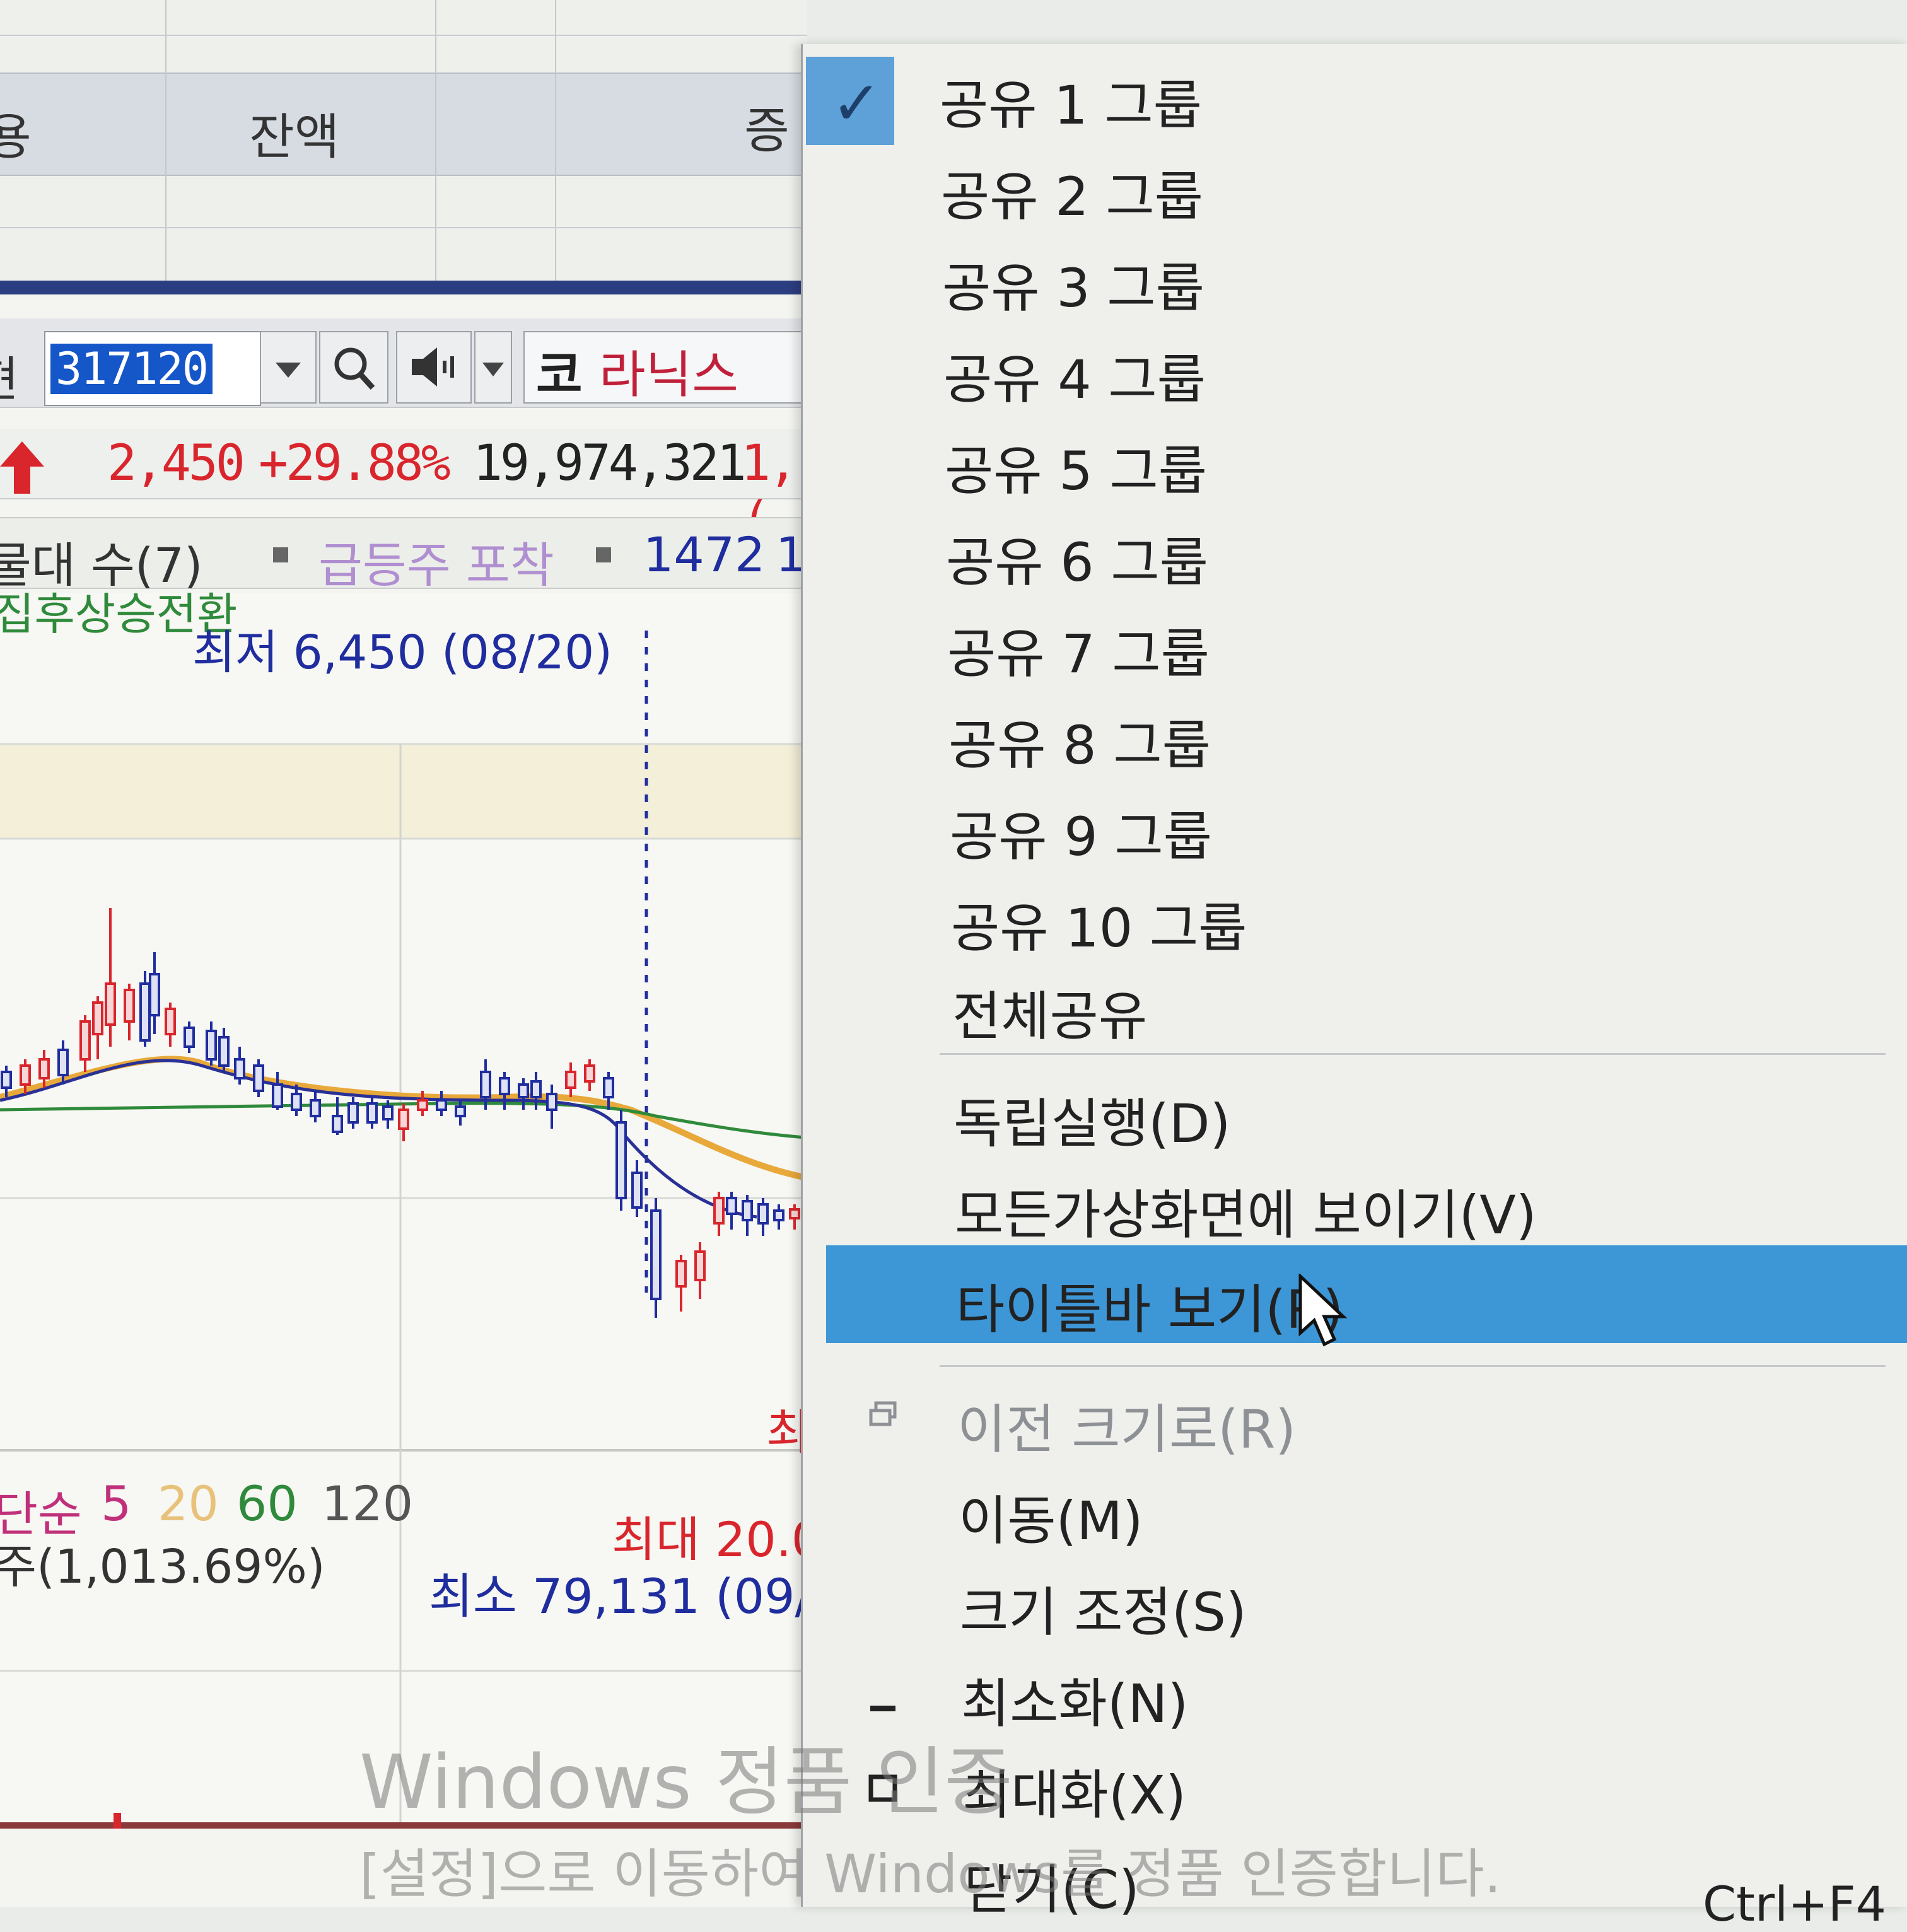  Describe the element at coordinates (403, 124) in the screenshot. I see `grid-header-row` at that location.